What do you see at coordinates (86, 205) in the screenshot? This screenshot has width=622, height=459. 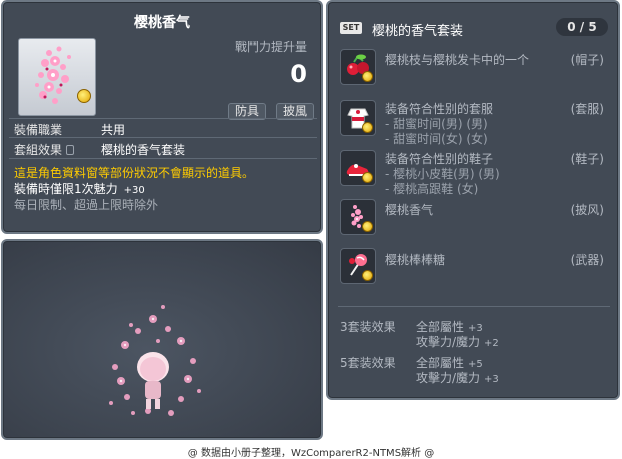 I see `daily-limit-text: 每日限制、超過上限時除外` at bounding box center [86, 205].